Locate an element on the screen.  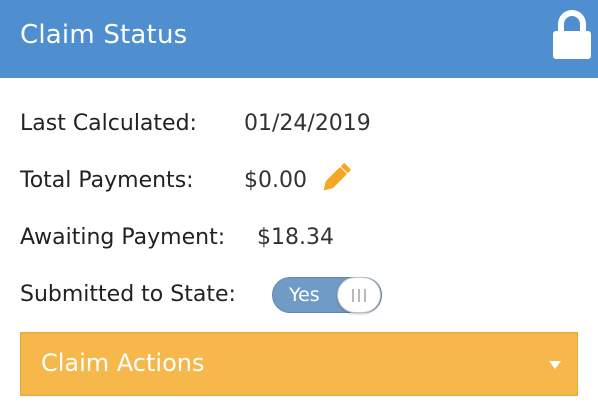
toggle-knob is located at coordinates (359, 295).